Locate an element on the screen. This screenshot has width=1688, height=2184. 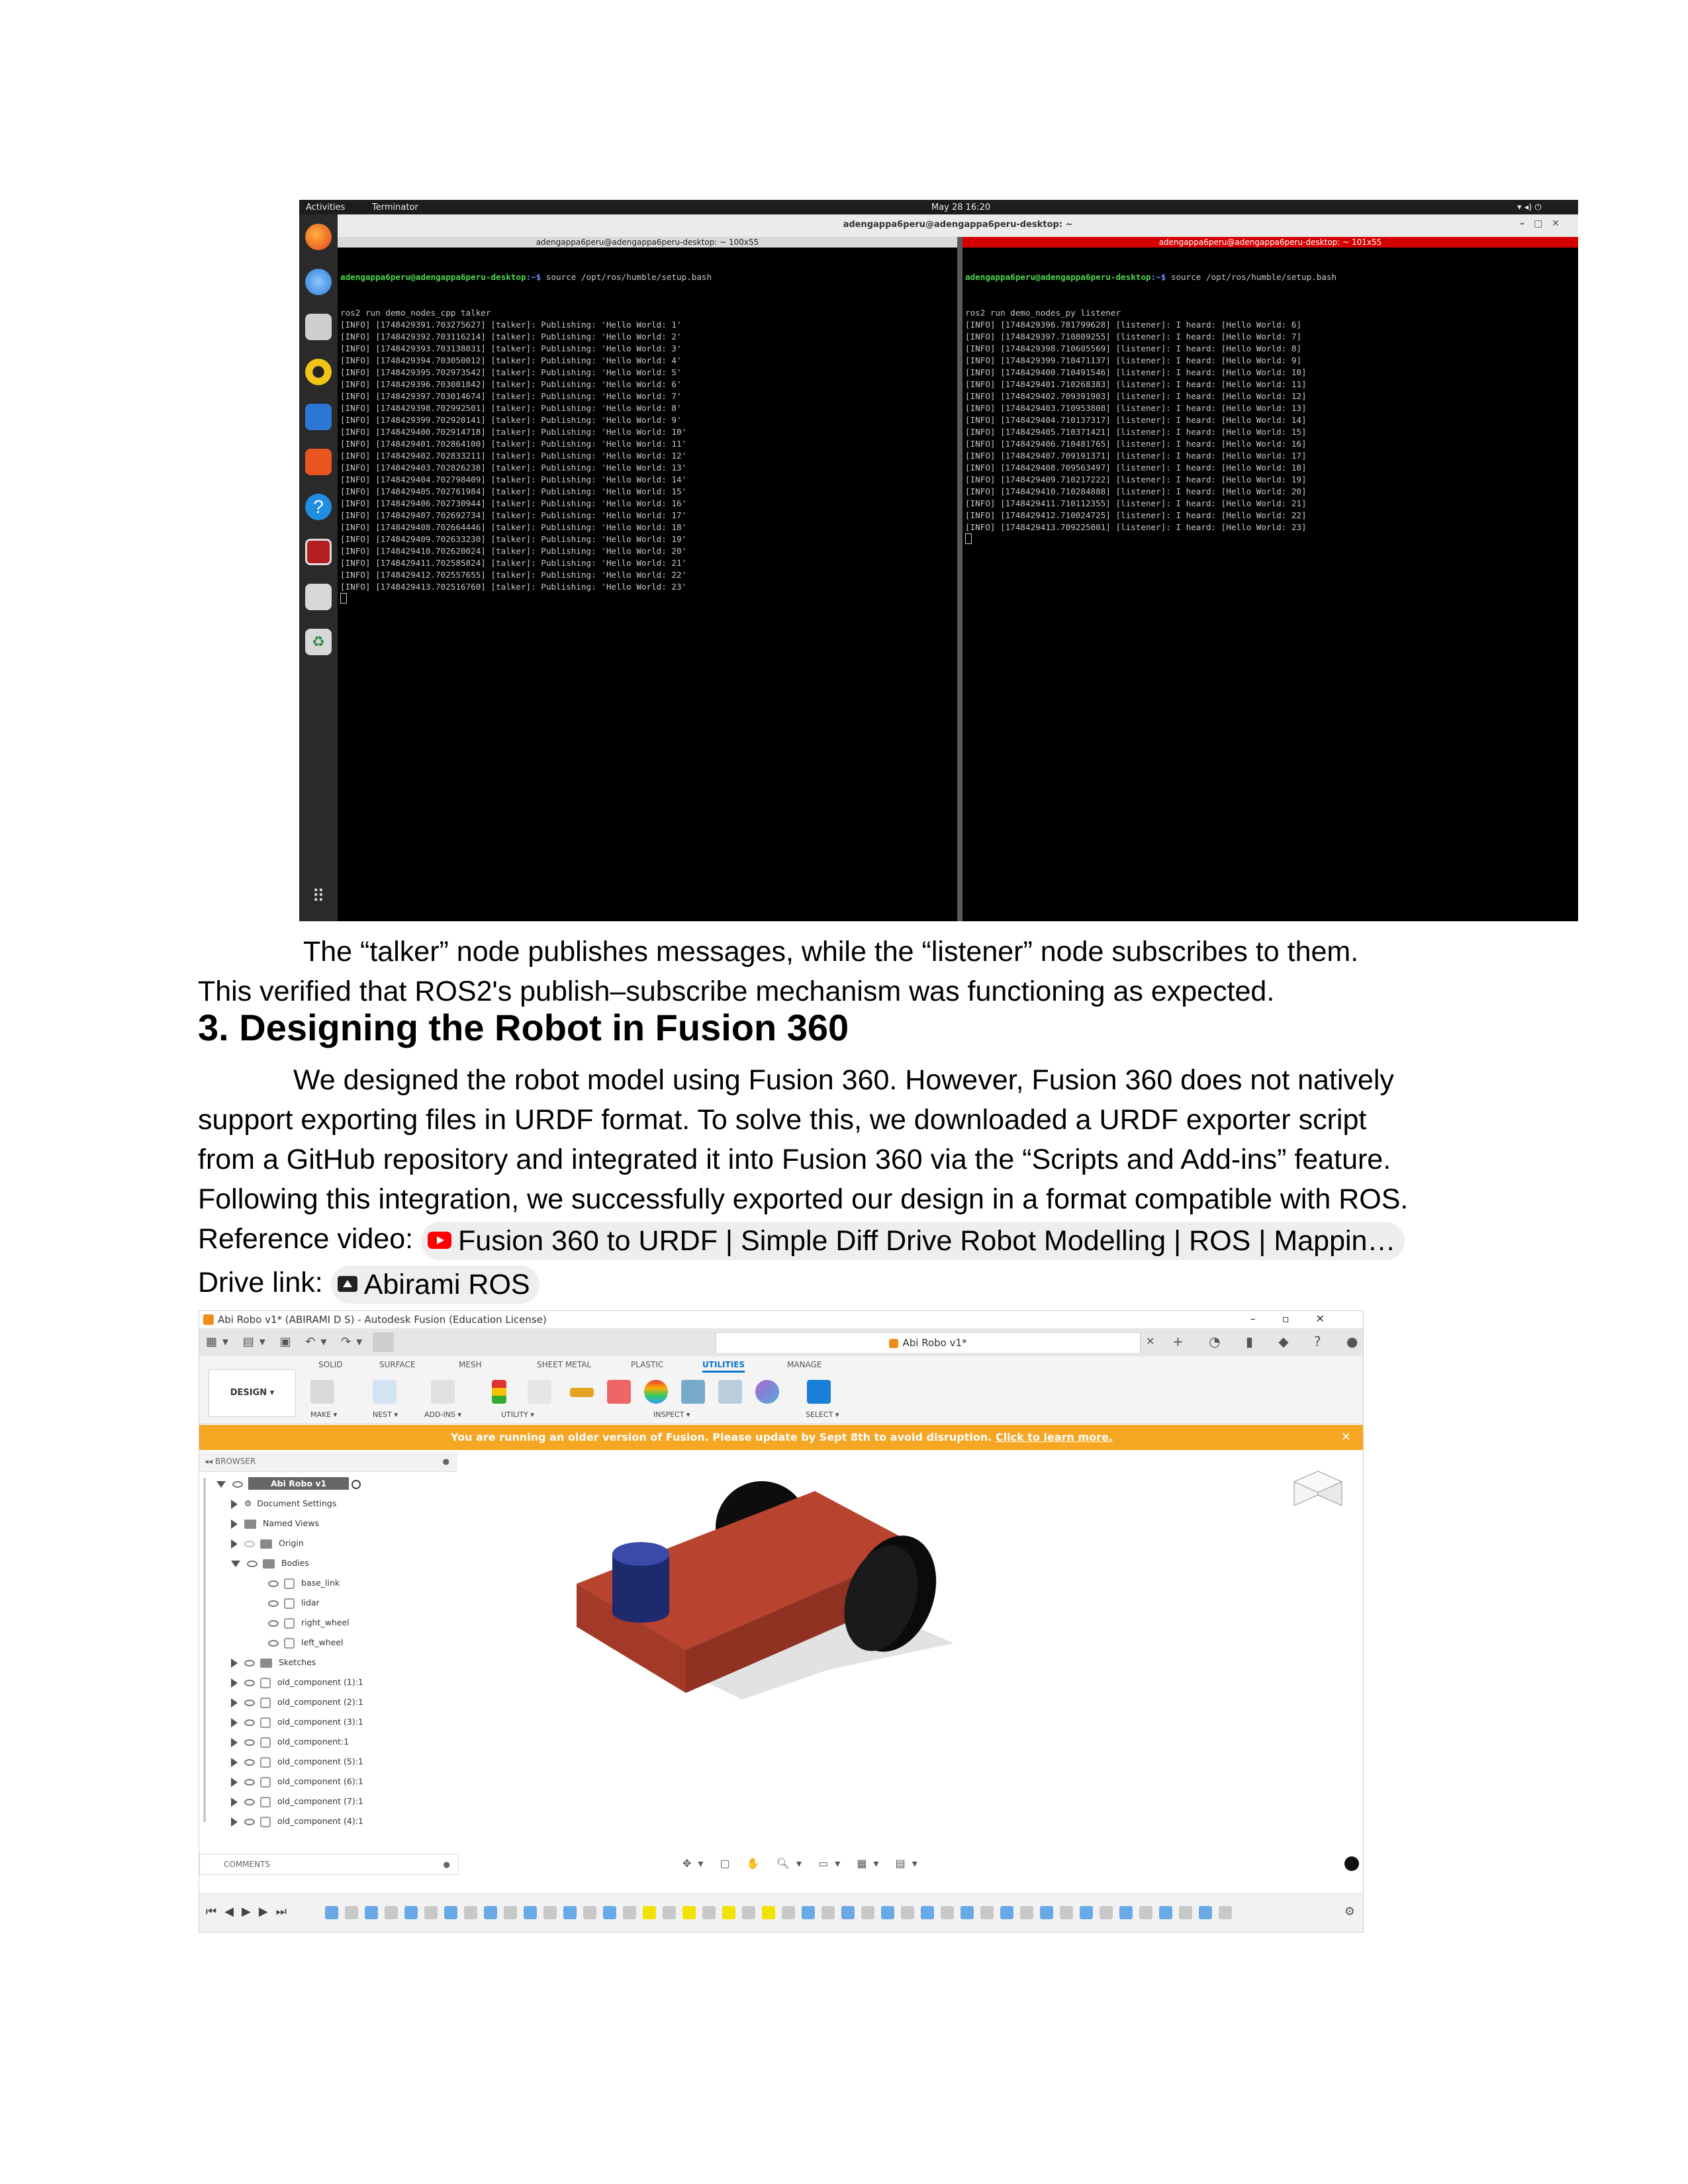
thunderbird-icon is located at coordinates (318, 282).